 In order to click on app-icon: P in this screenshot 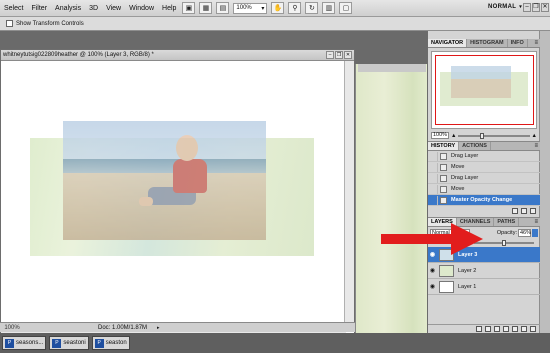, I will do `click(57, 343)`.